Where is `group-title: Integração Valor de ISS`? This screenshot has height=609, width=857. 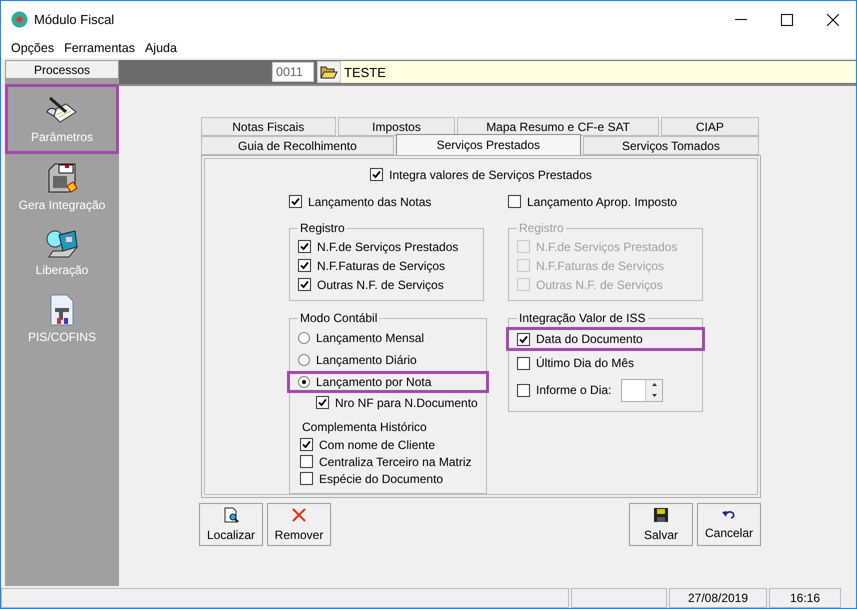 group-title: Integração Valor de ISS is located at coordinates (582, 318).